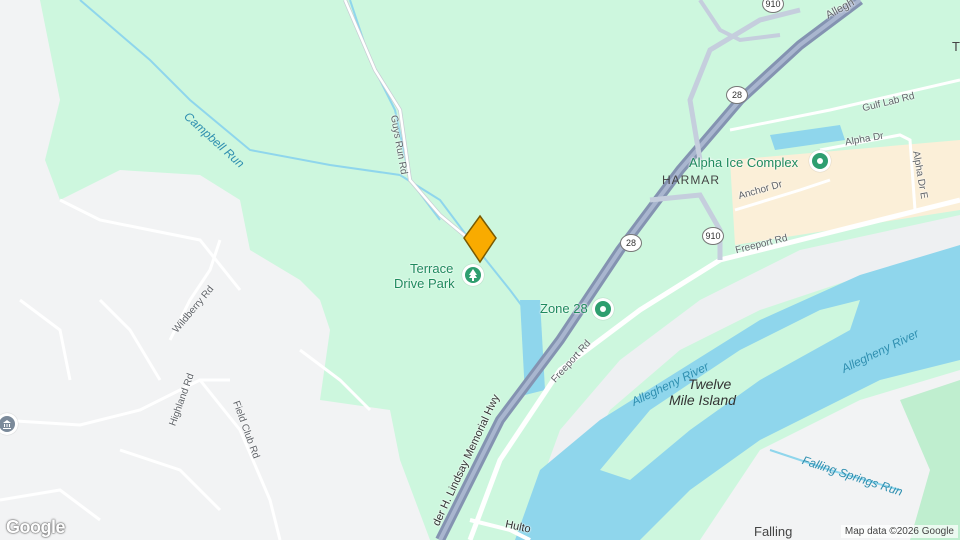 The width and height of the screenshot is (960, 540). Describe the element at coordinates (702, 400) in the screenshot. I see `twelve-mile-island-label-2: Mile Island` at that location.